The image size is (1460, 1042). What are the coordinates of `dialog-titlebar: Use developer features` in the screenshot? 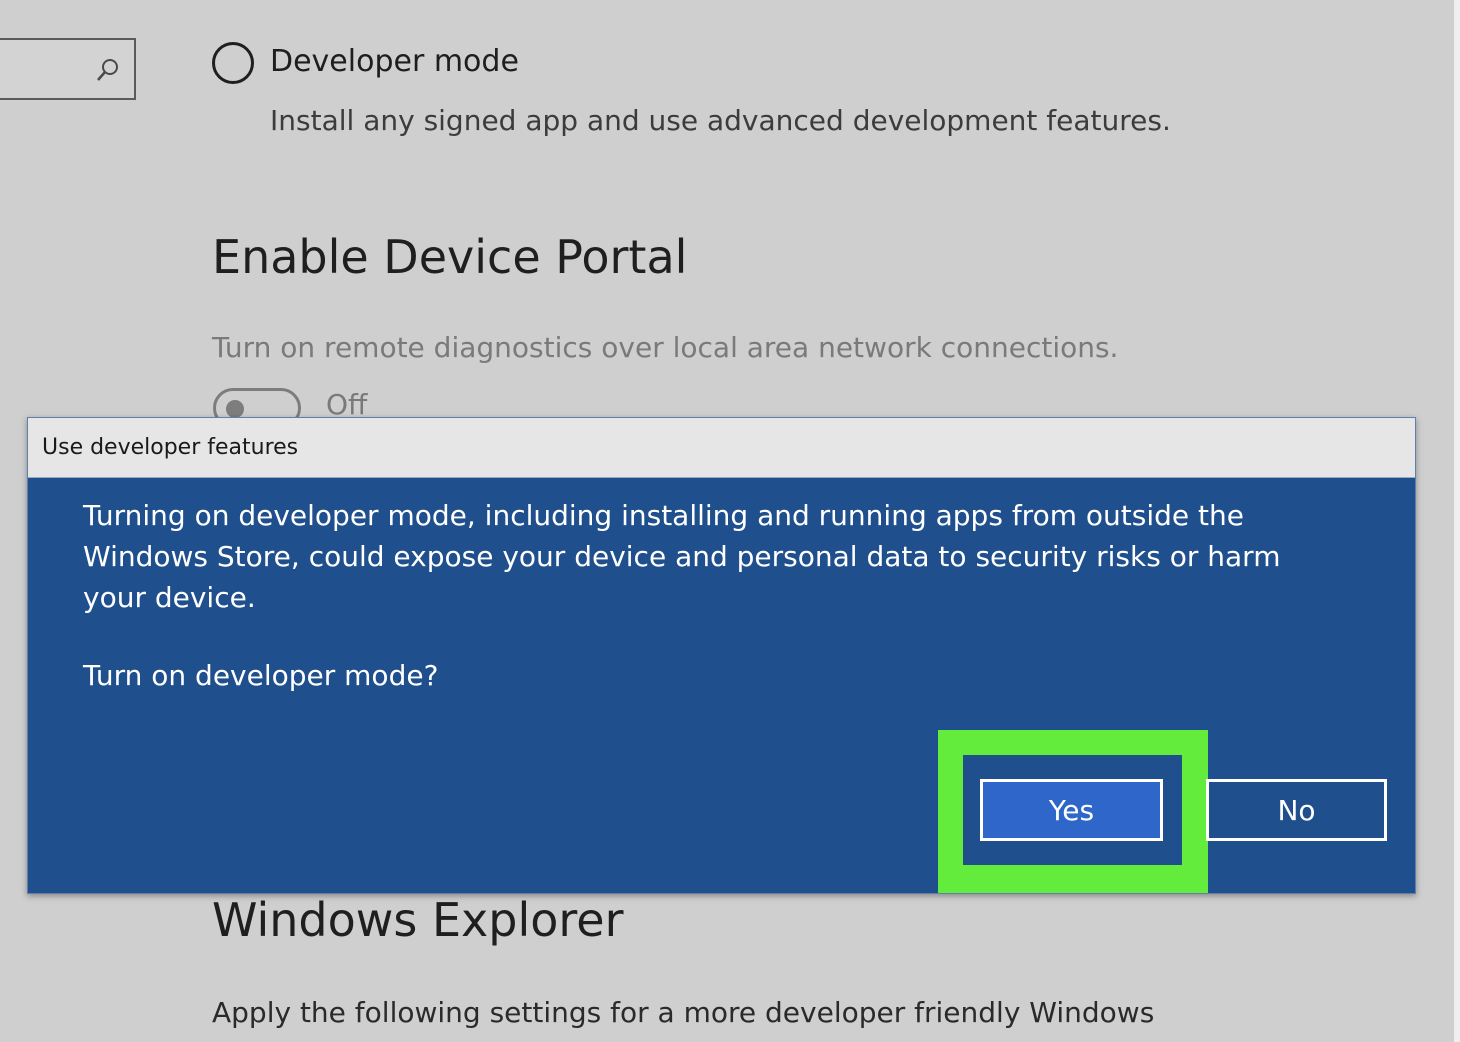 It's located at (721, 448).